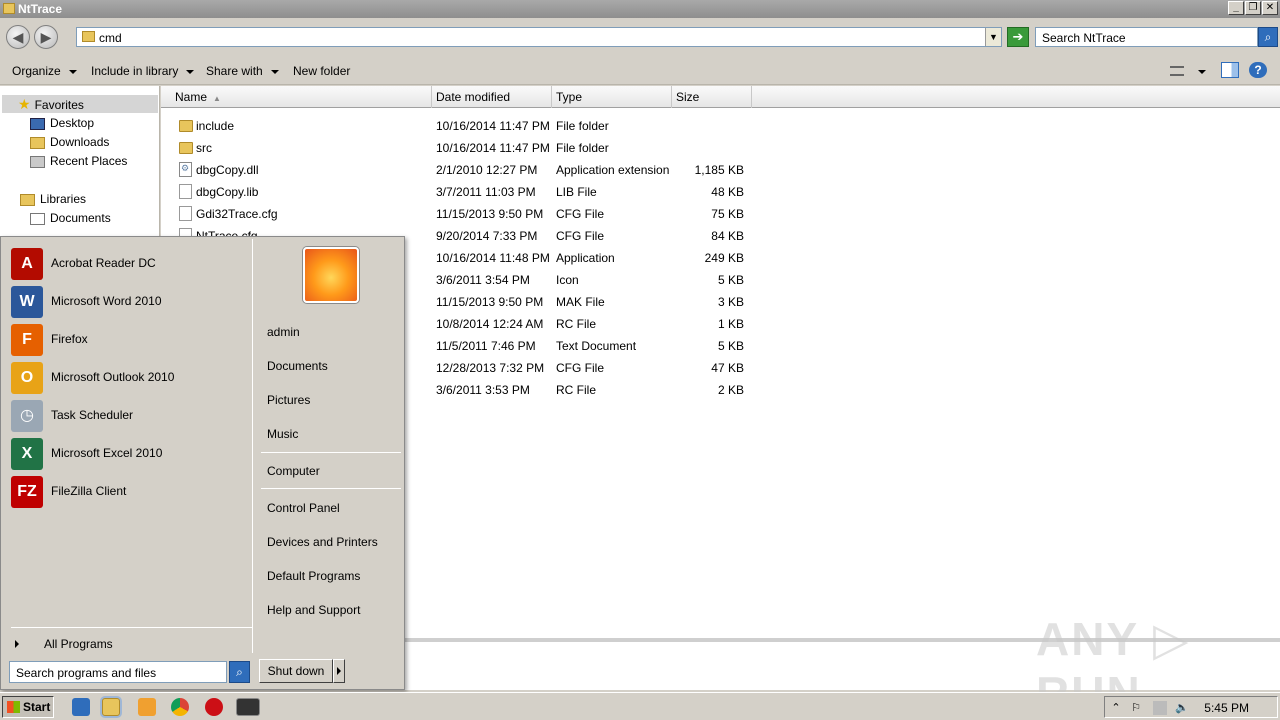 The height and width of the screenshot is (720, 1280). Describe the element at coordinates (27, 199) in the screenshot. I see `libraries-icon` at that location.